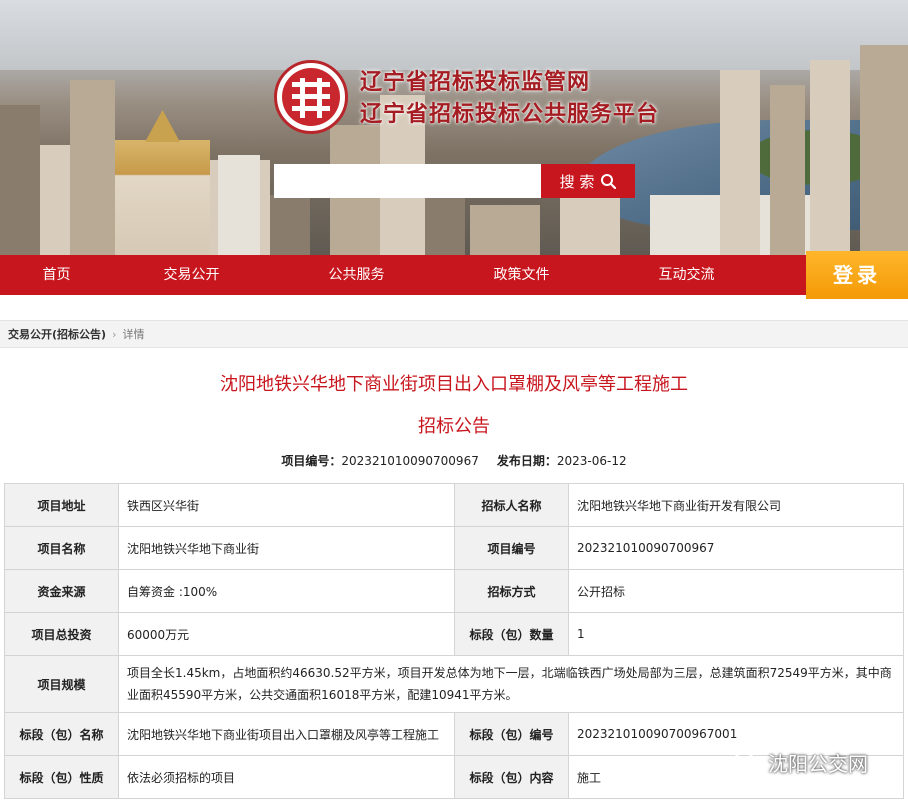  Describe the element at coordinates (61, 634) in the screenshot. I see `table-label-cell: 项目总投资` at that location.